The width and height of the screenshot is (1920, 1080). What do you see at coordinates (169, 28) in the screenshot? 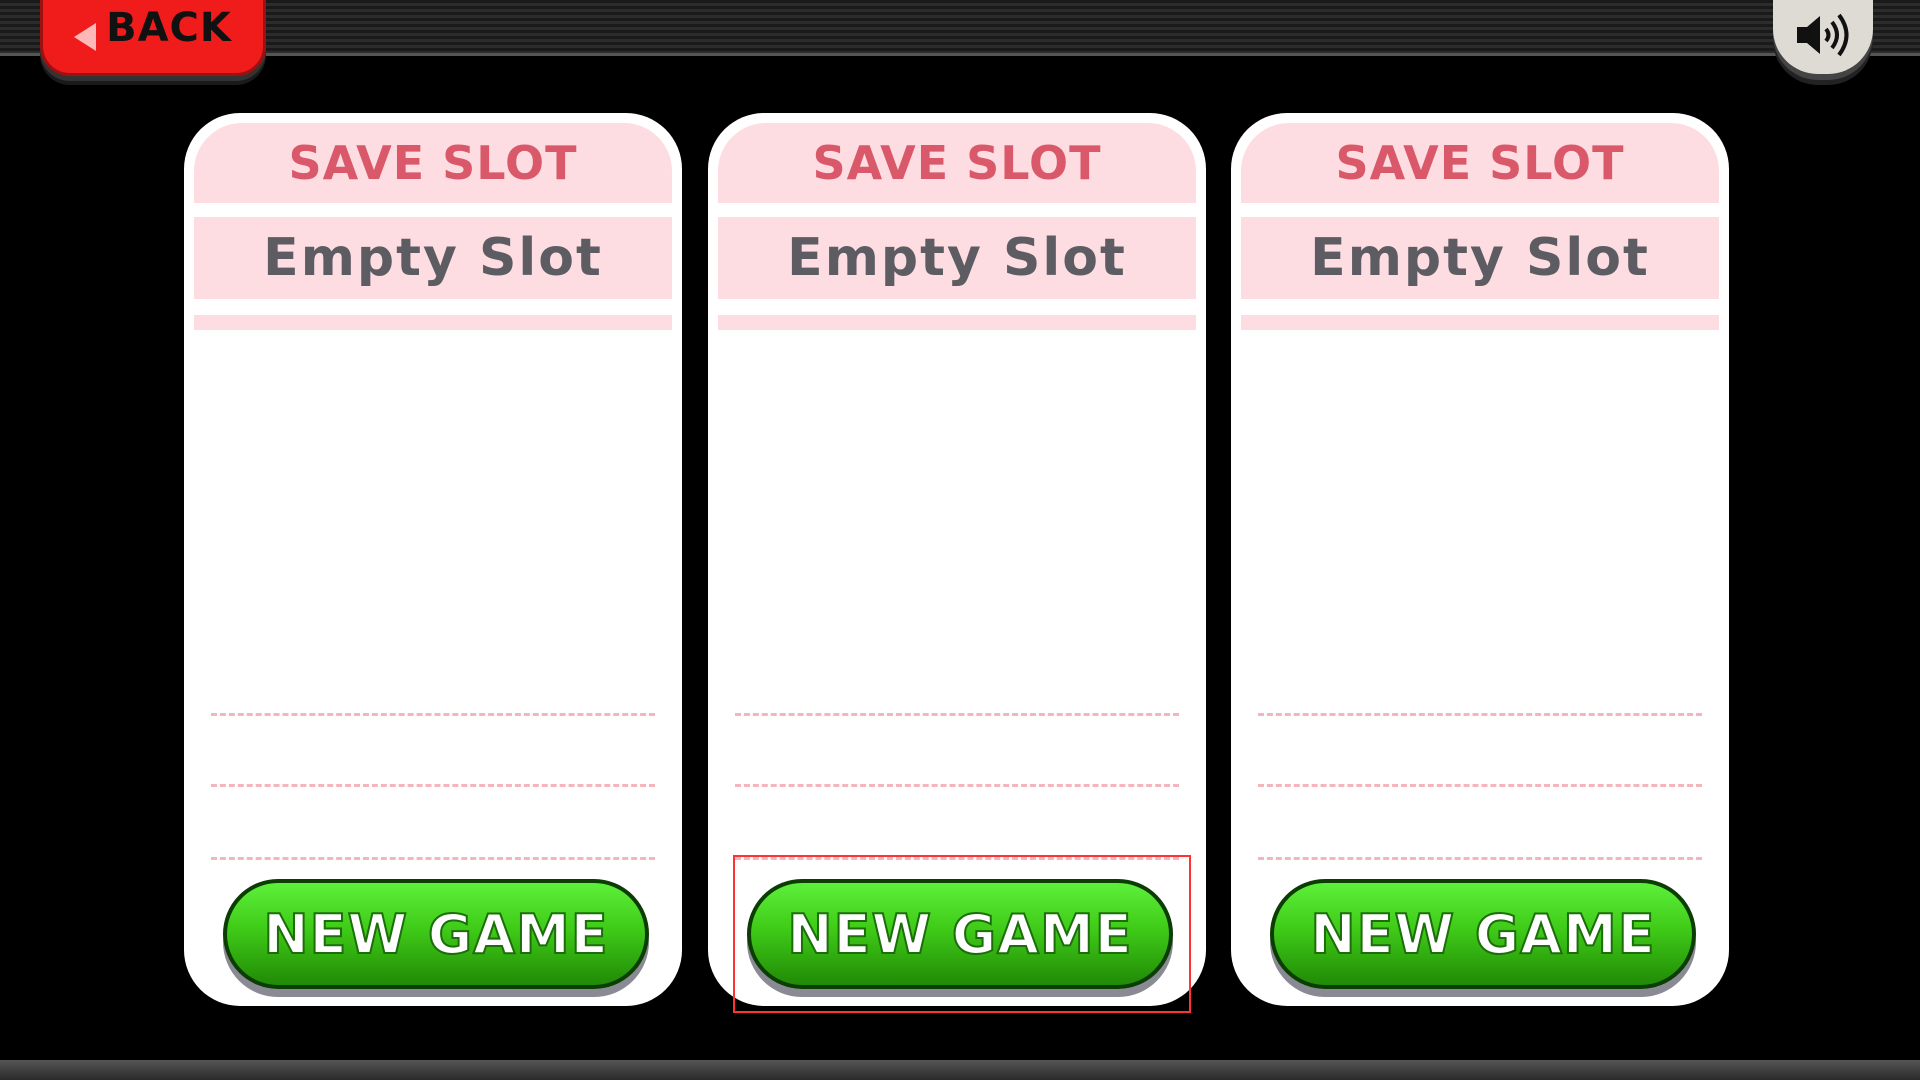
I see `back-label: BACK` at bounding box center [169, 28].